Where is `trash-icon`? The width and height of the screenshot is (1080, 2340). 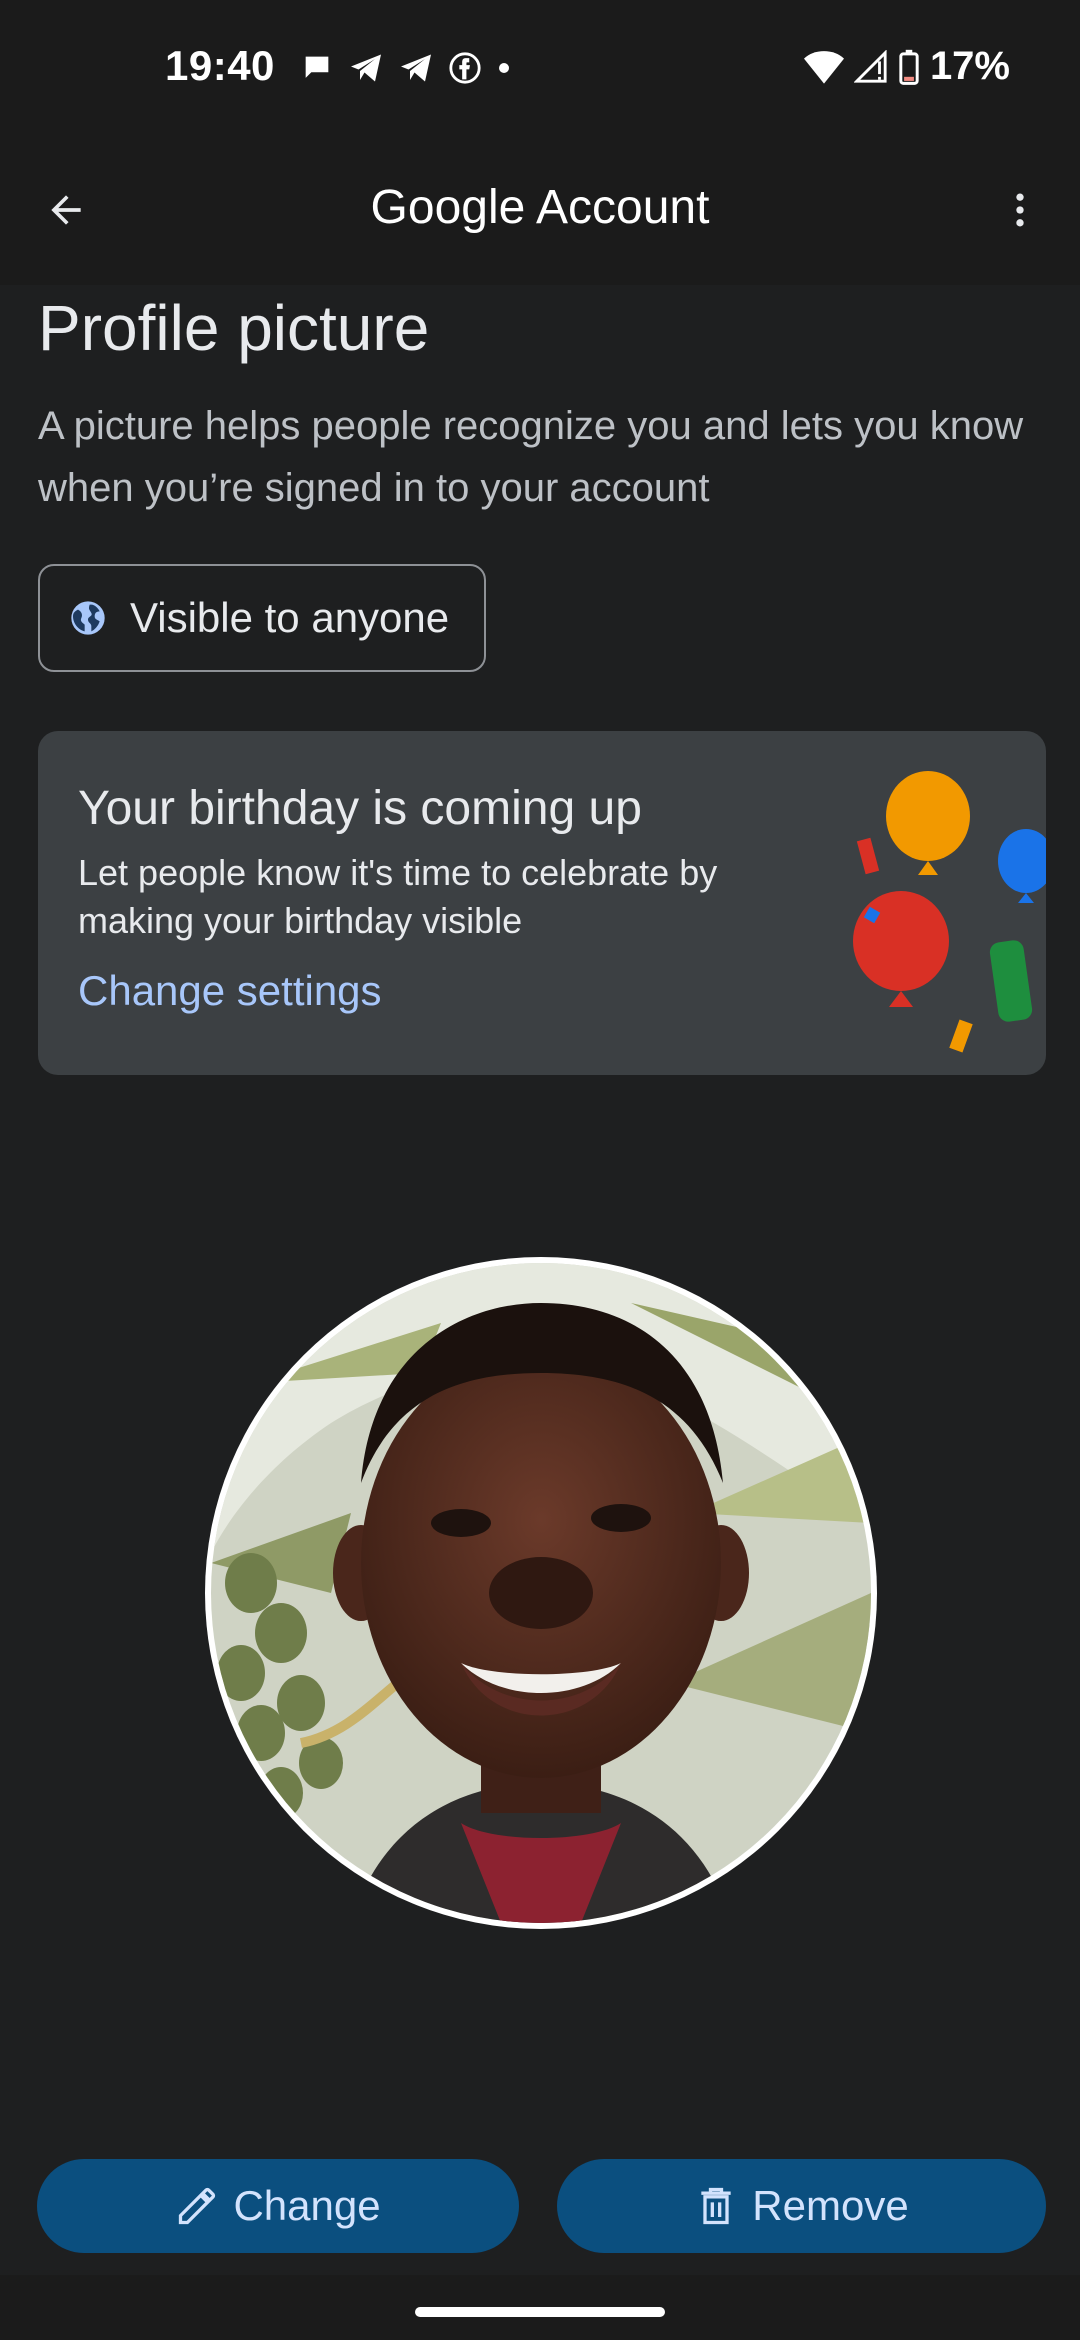
trash-icon is located at coordinates (716, 2206).